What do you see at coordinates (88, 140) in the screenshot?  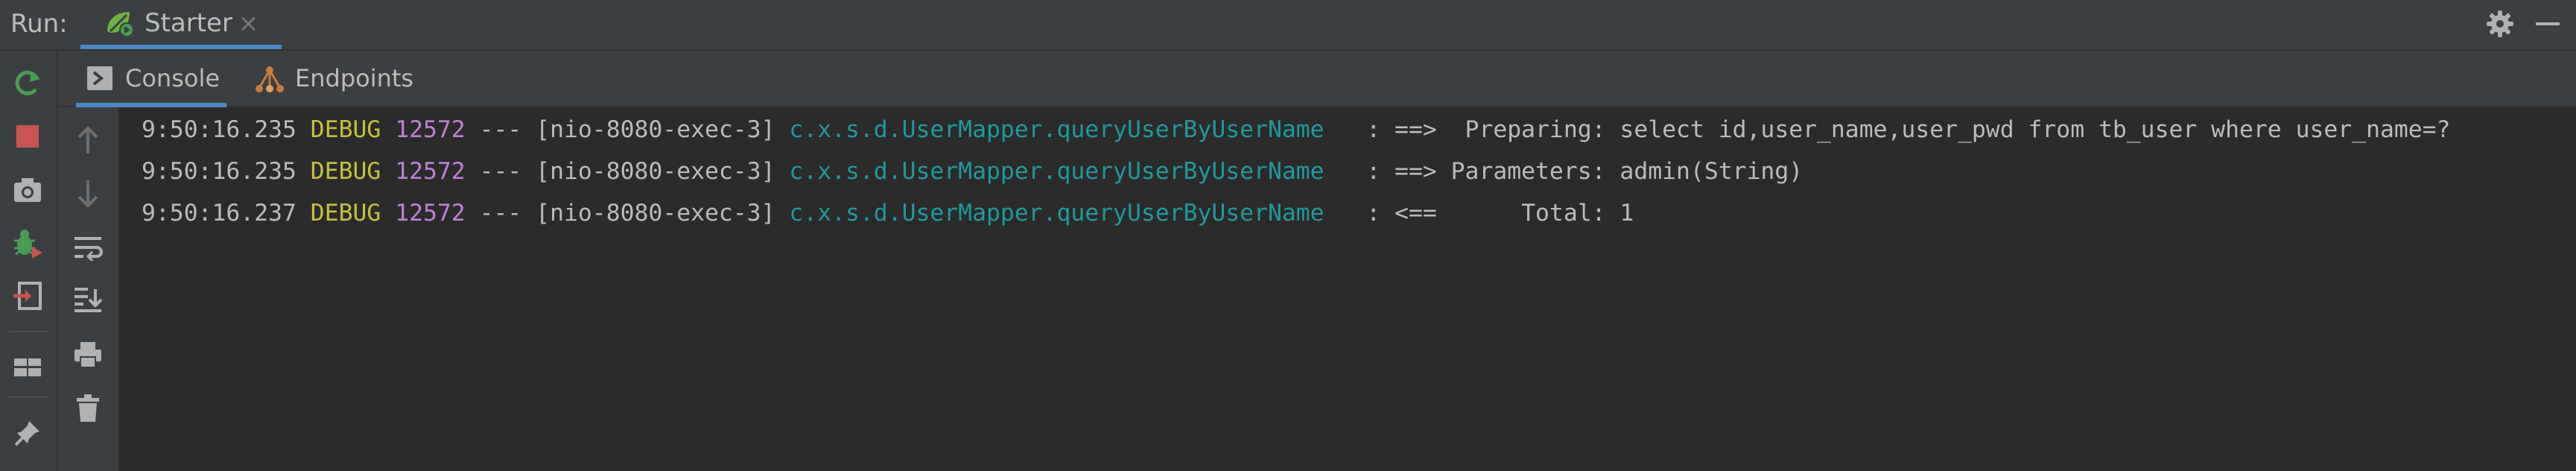 I see `up-arrow-icon` at bounding box center [88, 140].